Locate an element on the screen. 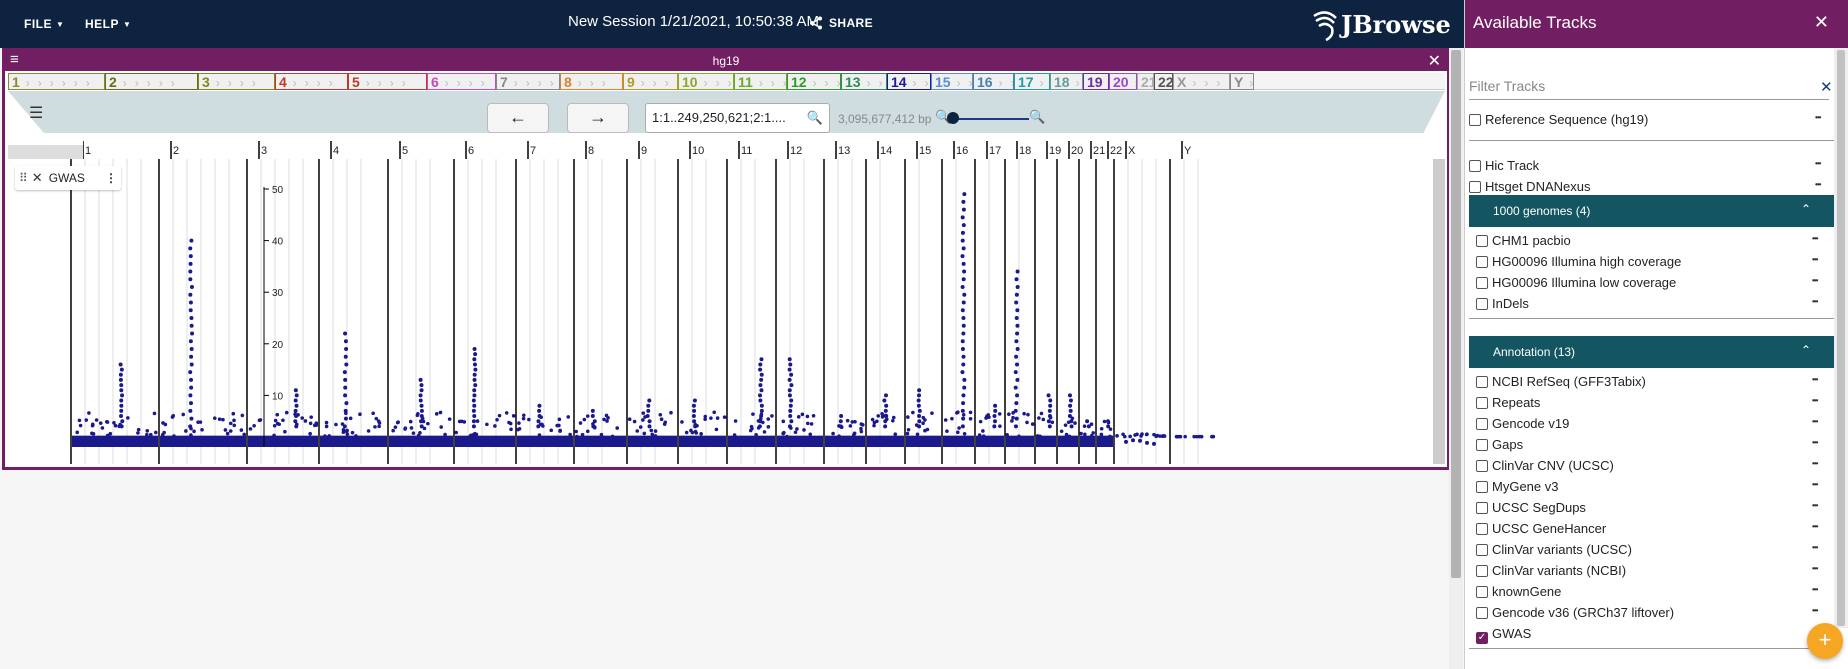 The height and width of the screenshot is (669, 1848). chromosome-box-1: 1 ›››››› is located at coordinates (56, 81).